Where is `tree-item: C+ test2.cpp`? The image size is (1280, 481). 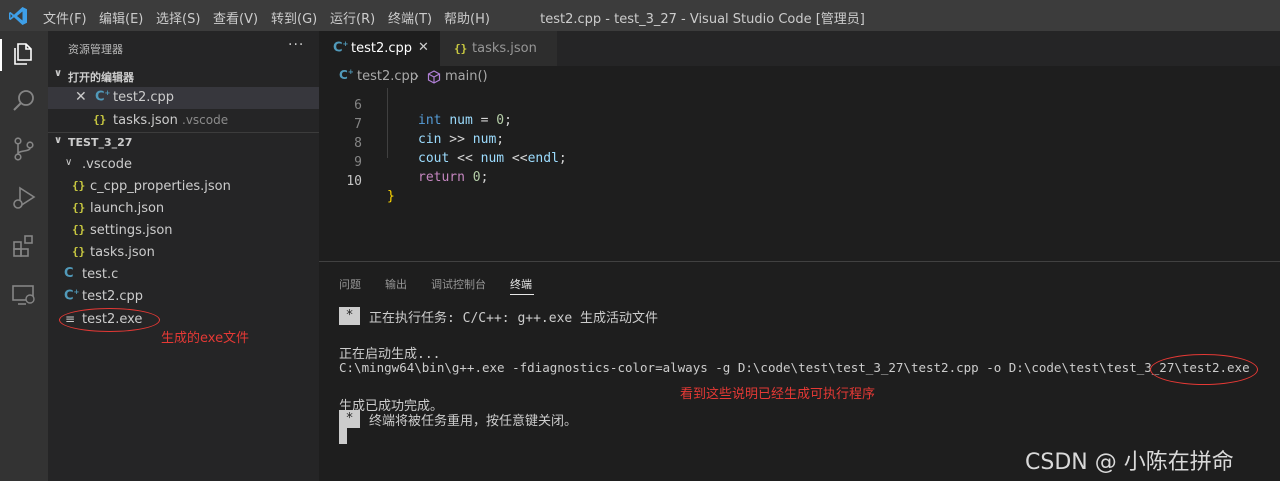 tree-item: C+ test2.cpp is located at coordinates (183, 297).